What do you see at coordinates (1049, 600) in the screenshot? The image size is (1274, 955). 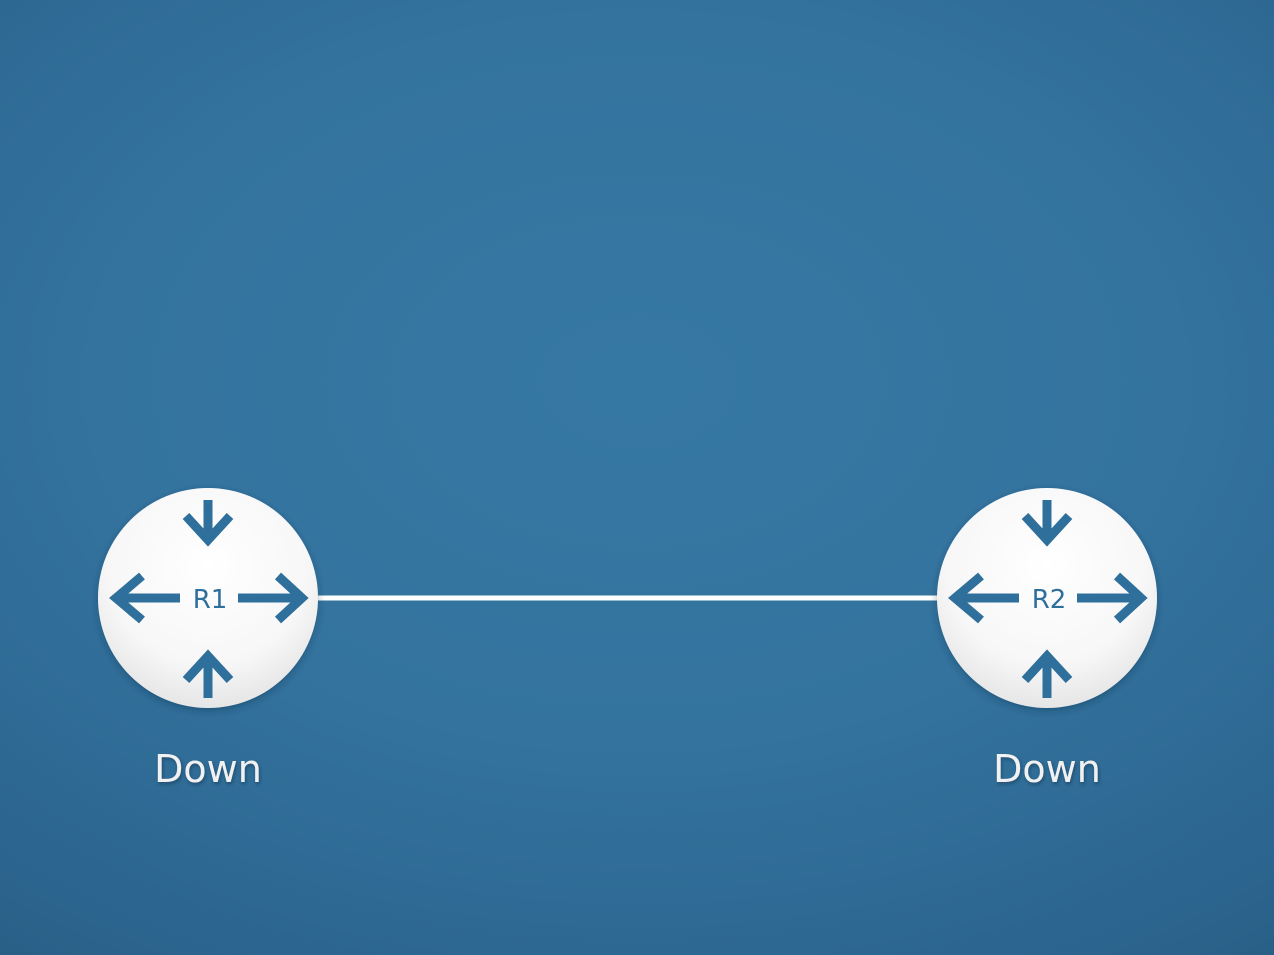 I see `router-label: R2` at bounding box center [1049, 600].